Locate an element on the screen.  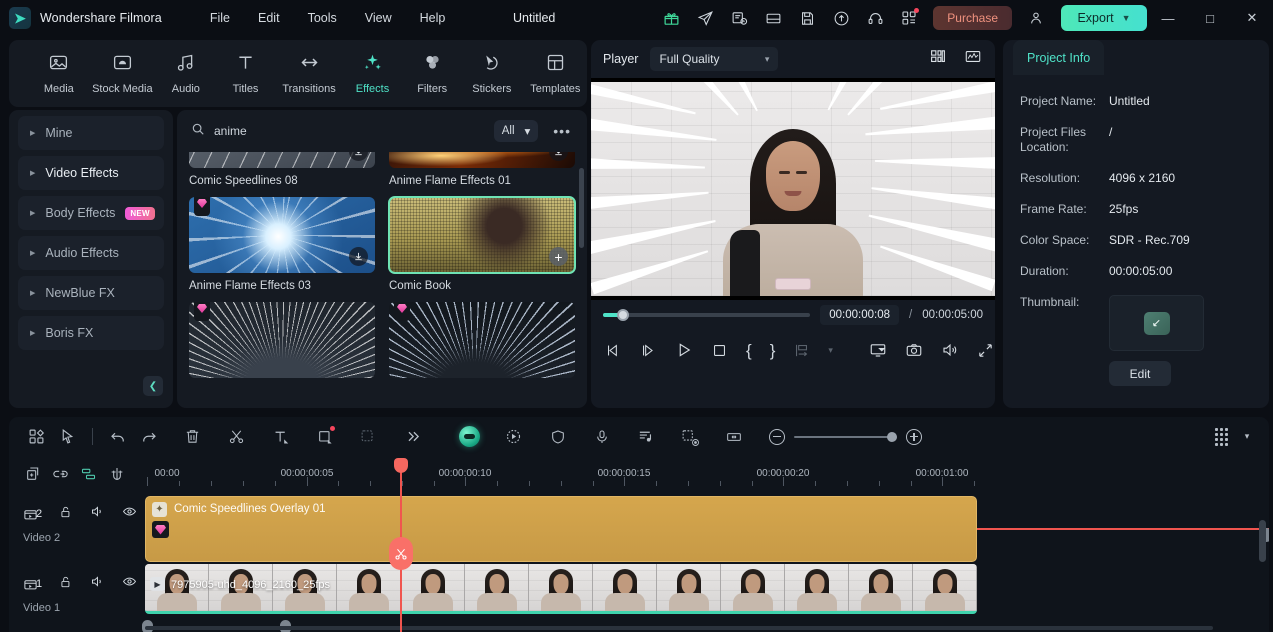
effect-card-selected: + Comic Book is located at coordinates (482, 244).